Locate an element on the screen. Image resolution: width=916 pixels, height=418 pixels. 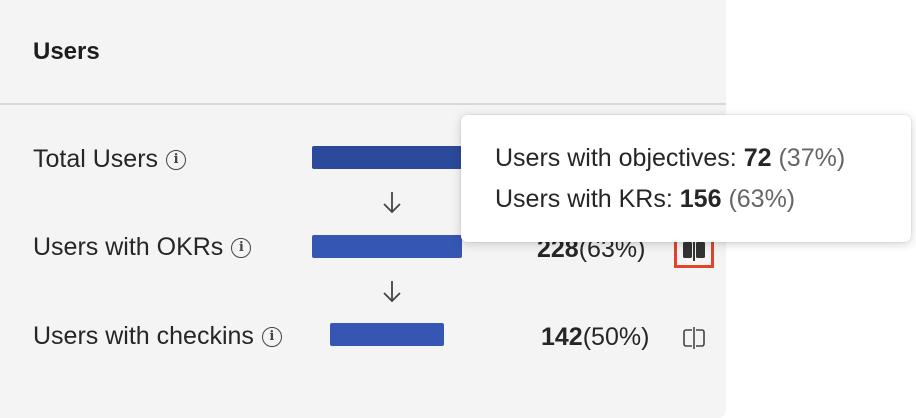
row-total-users: Total Users i is located at coordinates (110, 159).